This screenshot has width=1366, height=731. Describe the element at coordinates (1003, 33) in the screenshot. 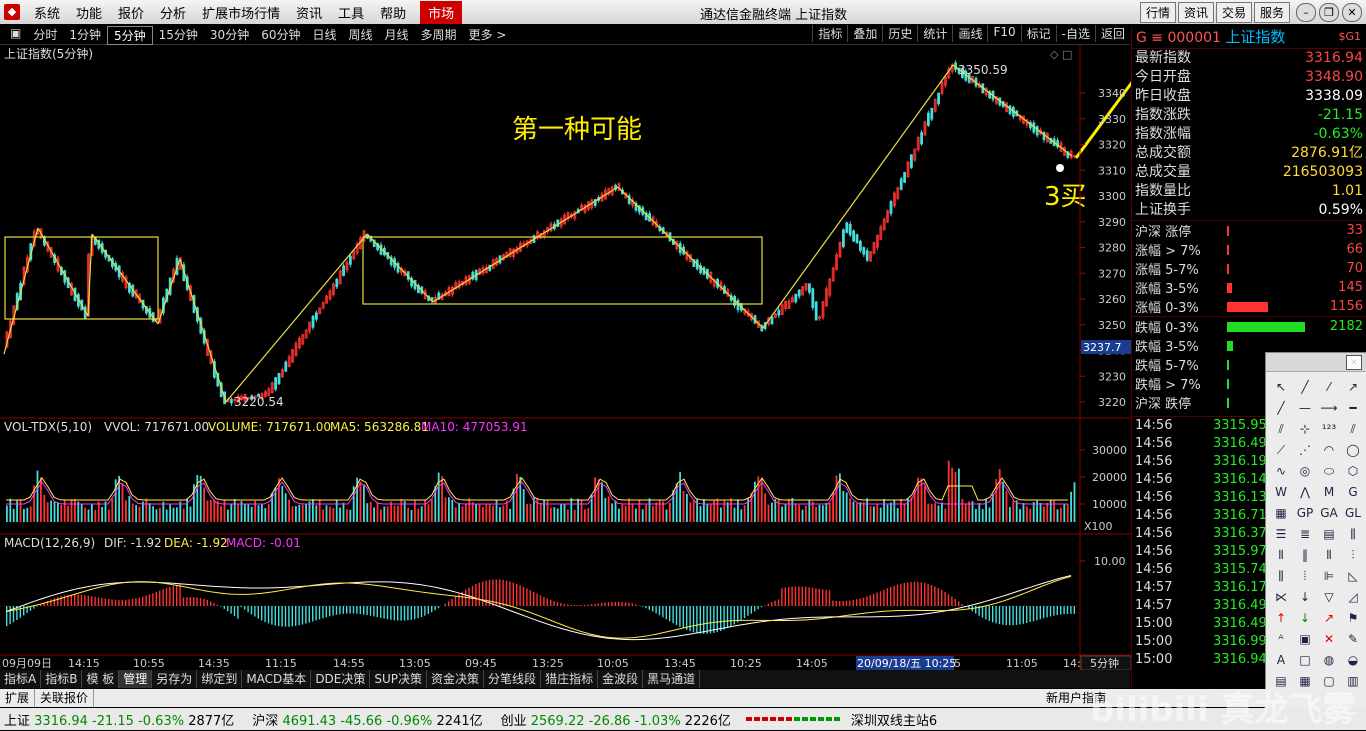

I see `tool-f10: F10` at that location.